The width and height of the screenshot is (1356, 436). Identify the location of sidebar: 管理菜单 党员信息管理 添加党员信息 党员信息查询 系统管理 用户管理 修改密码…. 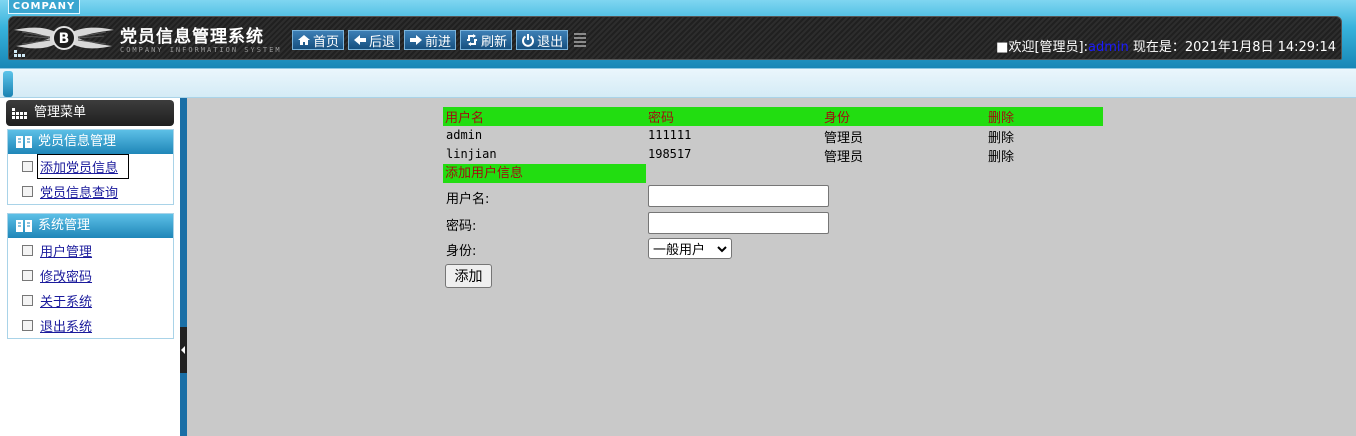
(90, 267).